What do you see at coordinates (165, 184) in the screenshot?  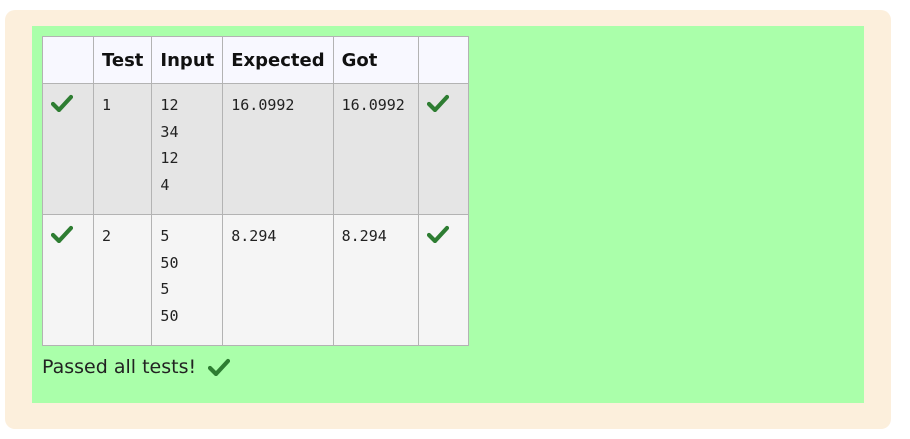 I see `input-line: 4` at bounding box center [165, 184].